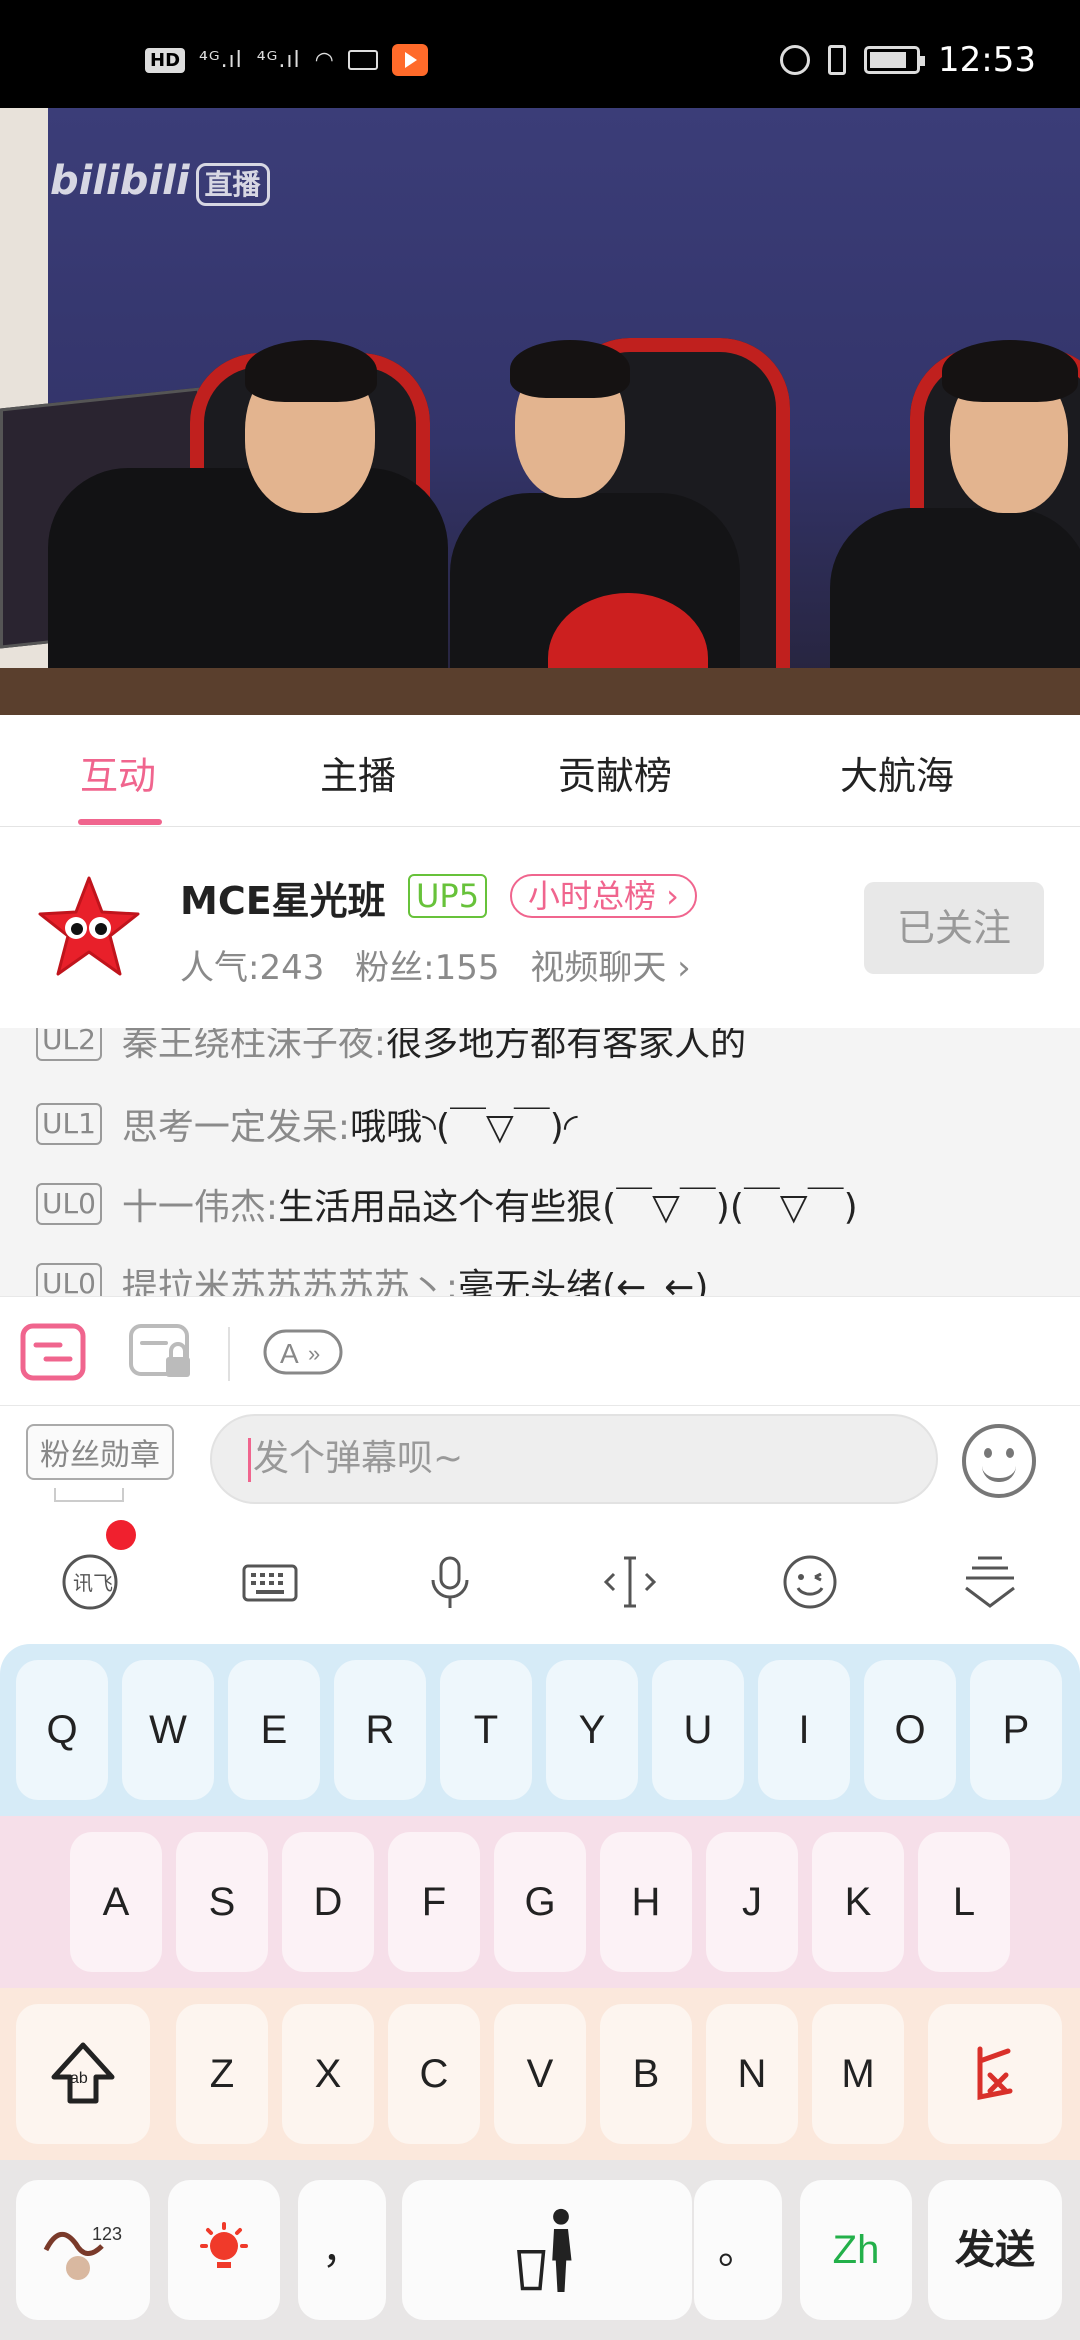 This screenshot has height=2340, width=1080. I want to click on backspace-icon, so click(995, 2073).